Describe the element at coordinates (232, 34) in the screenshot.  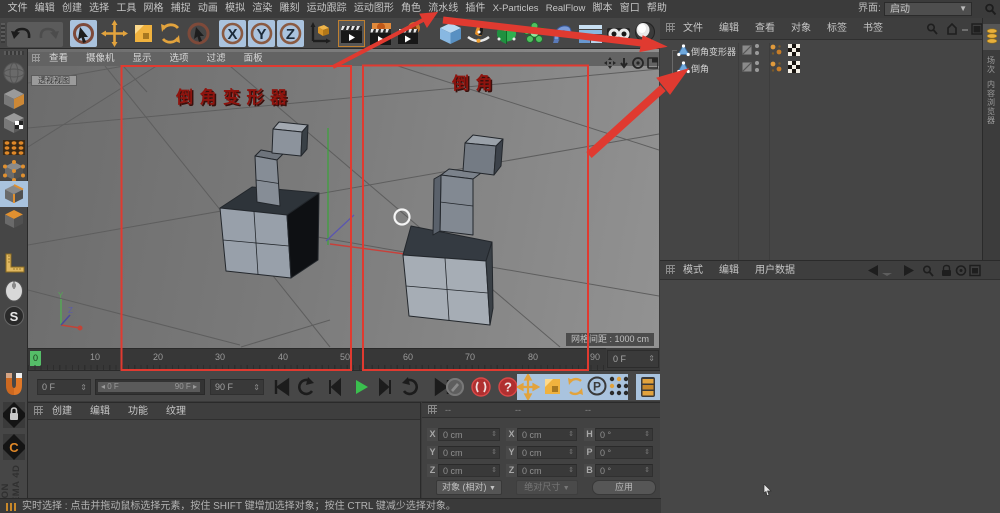
I see `svg-text: X` at that location.